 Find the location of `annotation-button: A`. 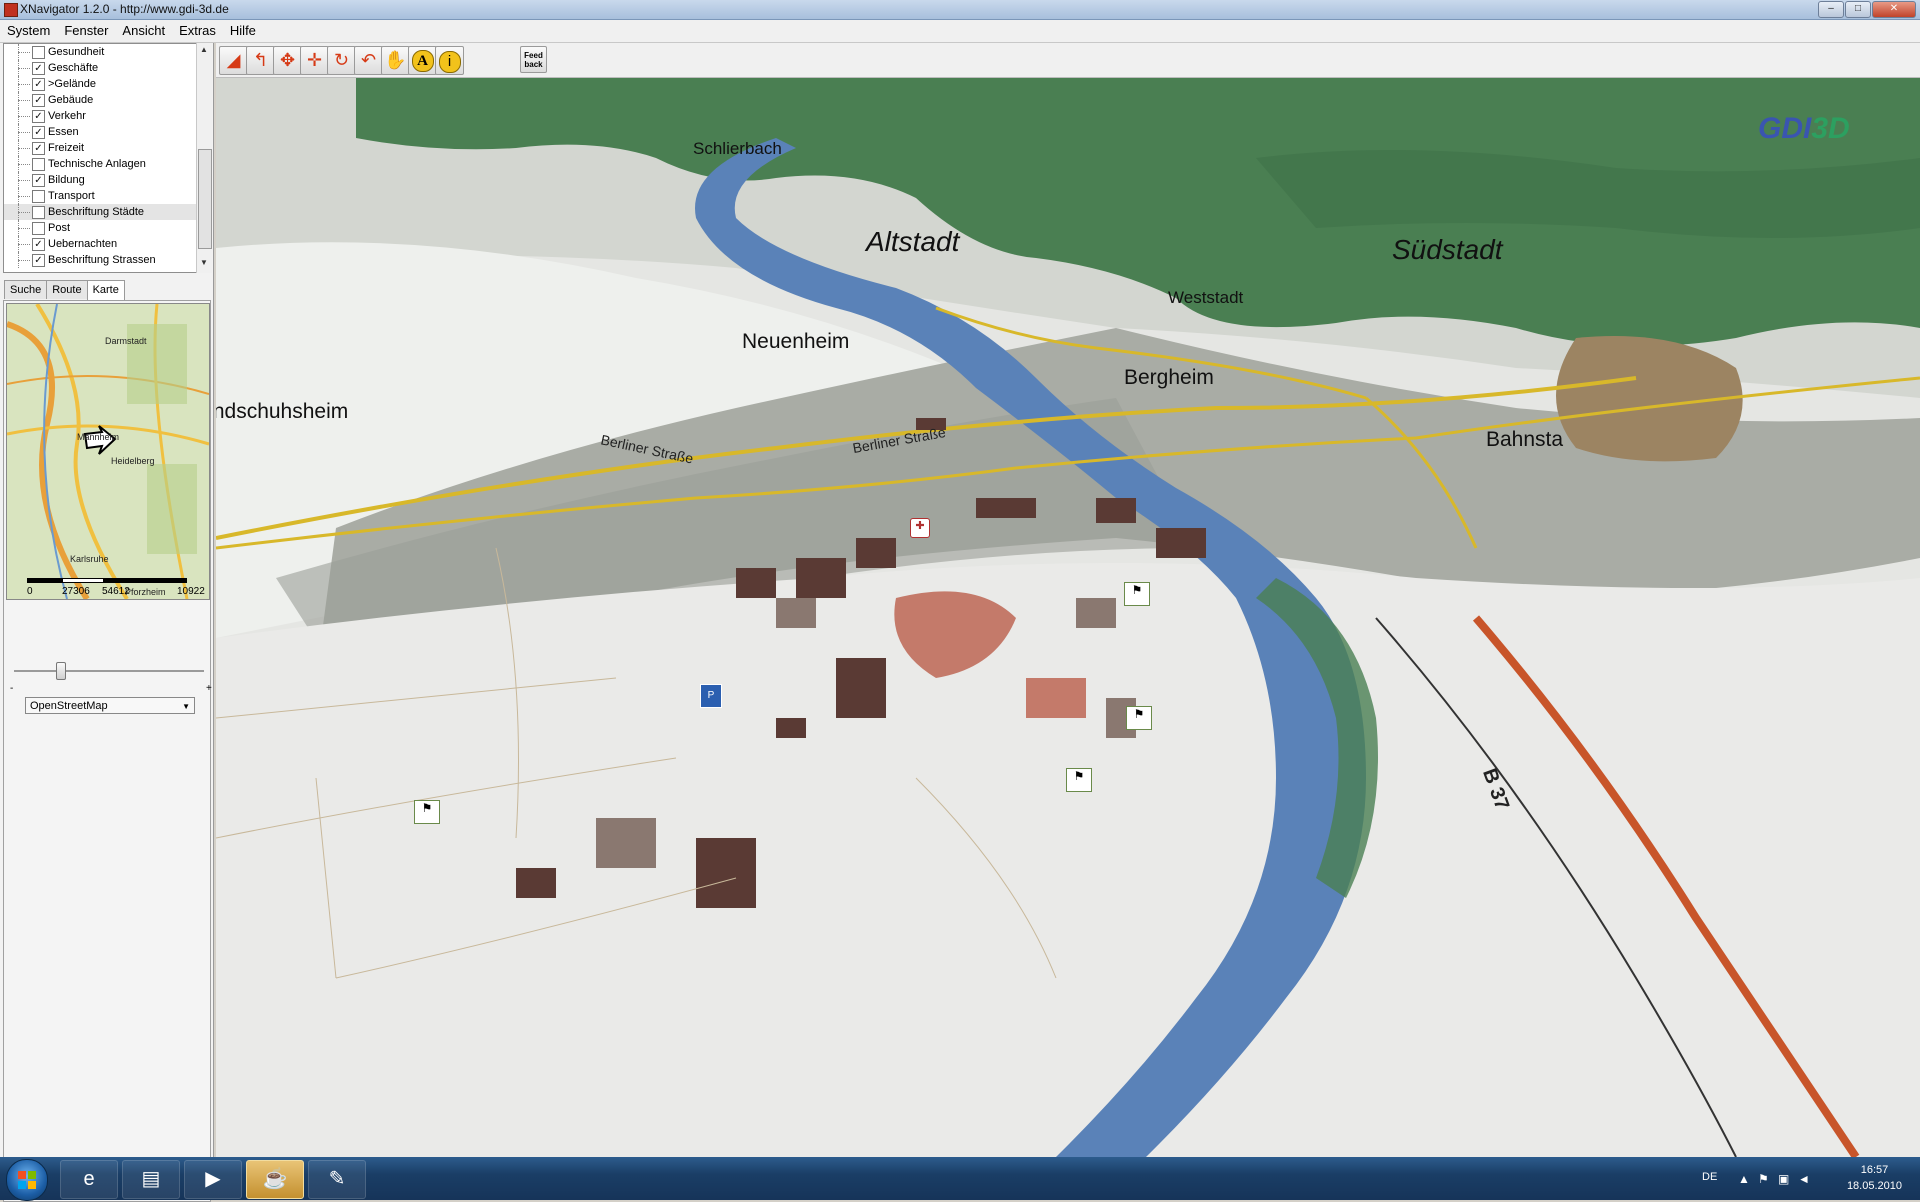

annotation-button: A is located at coordinates (422, 60).